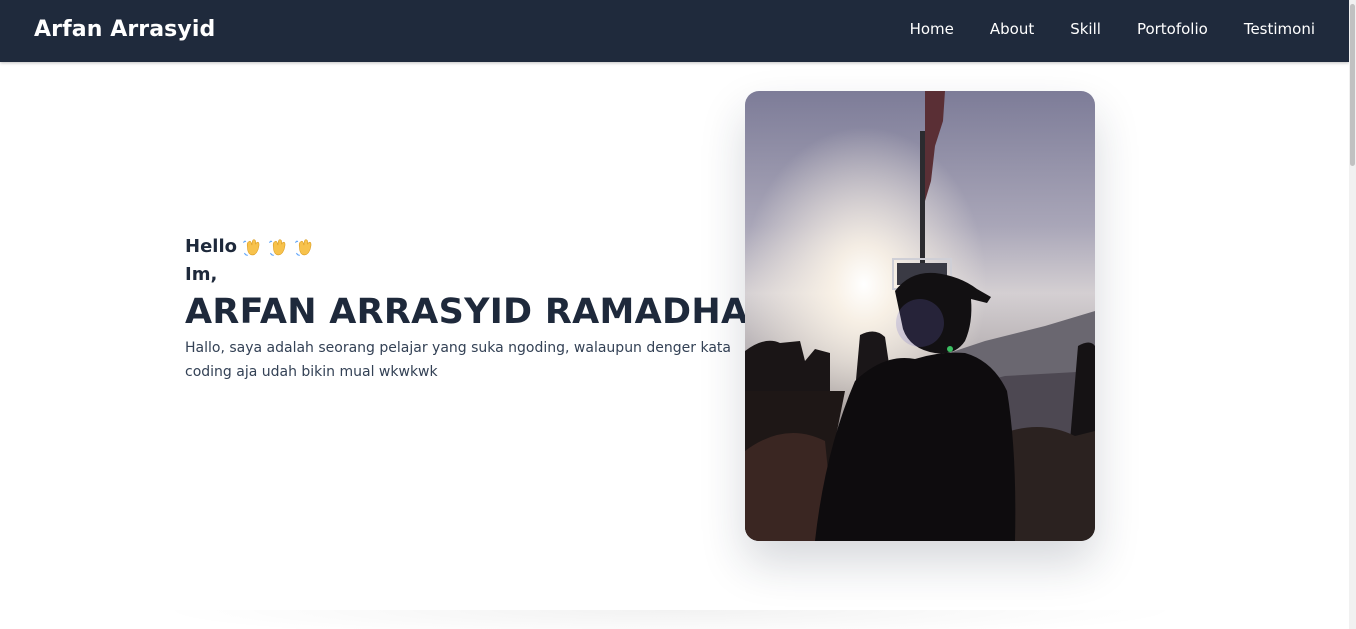  Describe the element at coordinates (670, 619) in the screenshot. I see `section-divider-shadow` at that location.